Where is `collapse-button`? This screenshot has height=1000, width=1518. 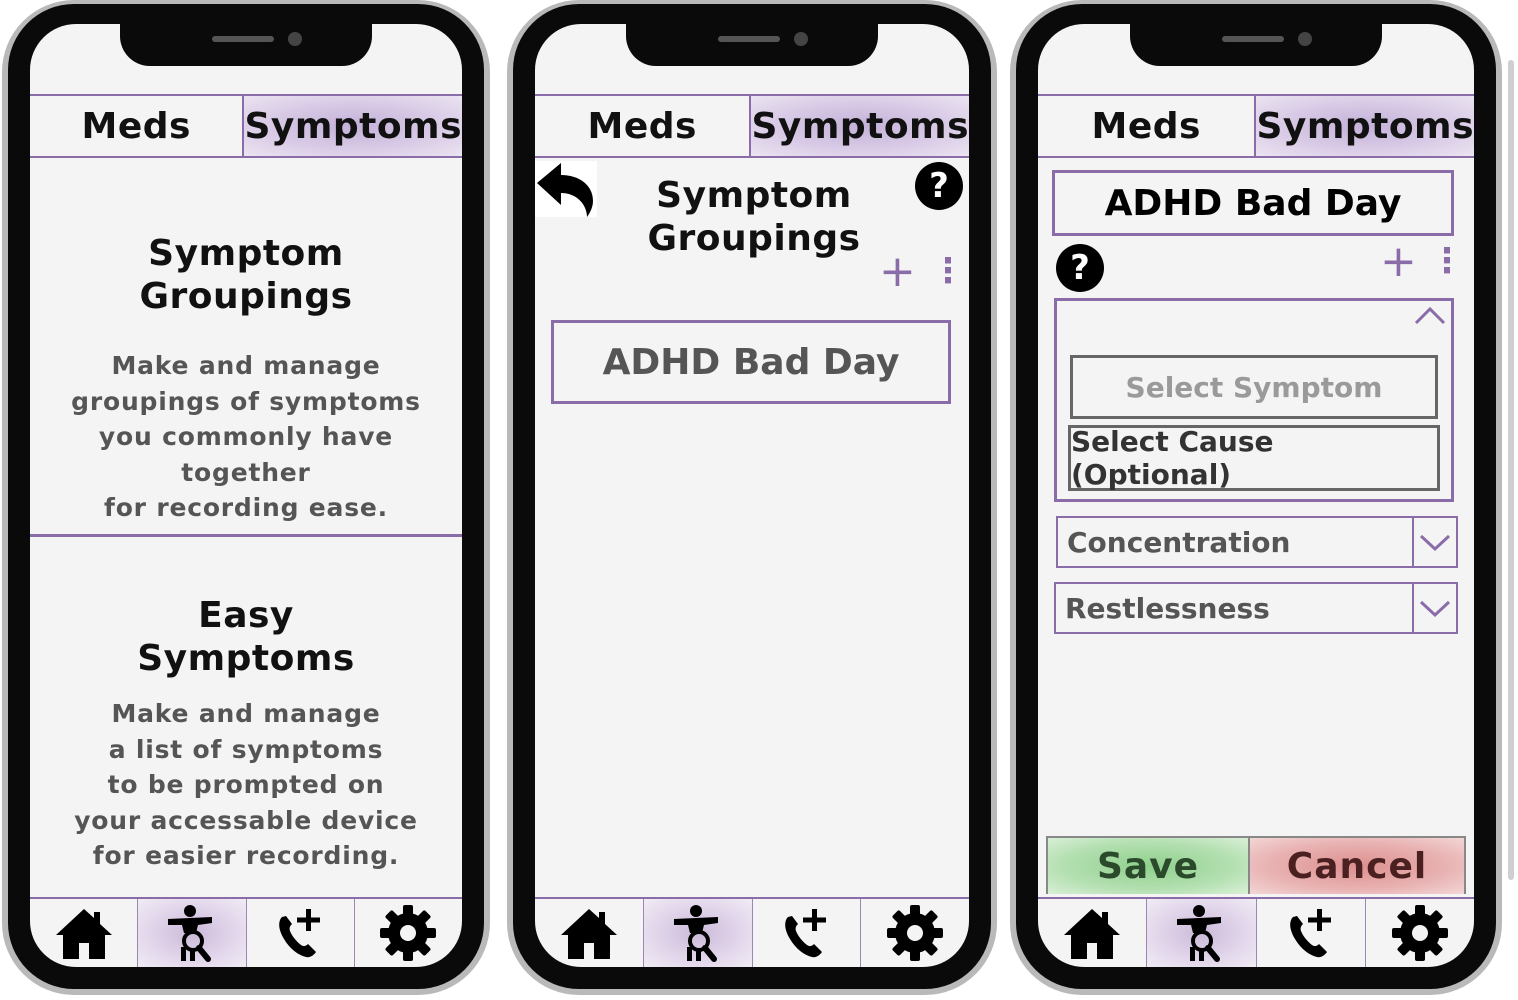 collapse-button is located at coordinates (1430, 316).